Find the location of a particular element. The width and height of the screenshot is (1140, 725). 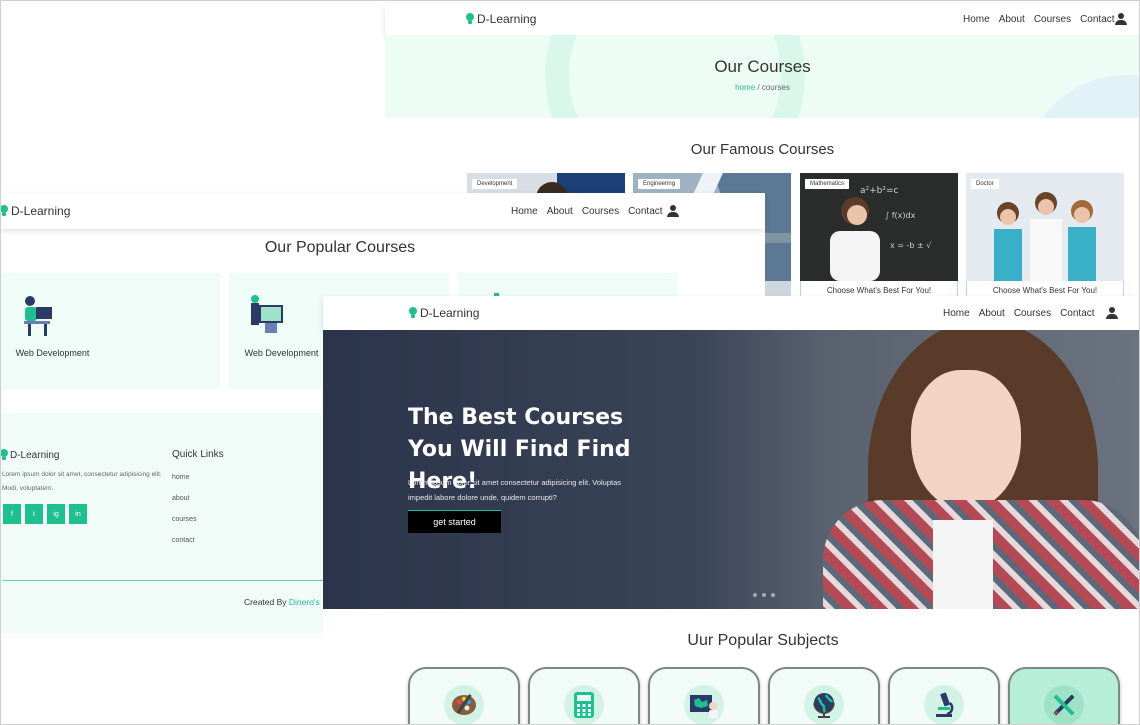

slider-dots is located at coordinates (764, 595).